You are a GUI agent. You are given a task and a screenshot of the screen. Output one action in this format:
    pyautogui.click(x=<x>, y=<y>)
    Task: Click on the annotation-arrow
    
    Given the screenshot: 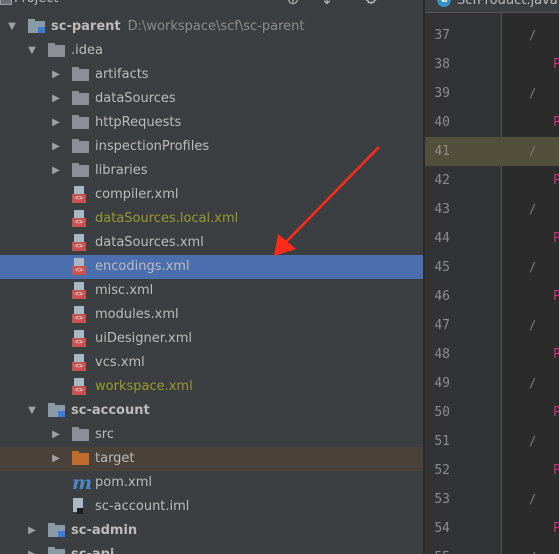 What is the action you would take?
    pyautogui.click(x=327, y=201)
    